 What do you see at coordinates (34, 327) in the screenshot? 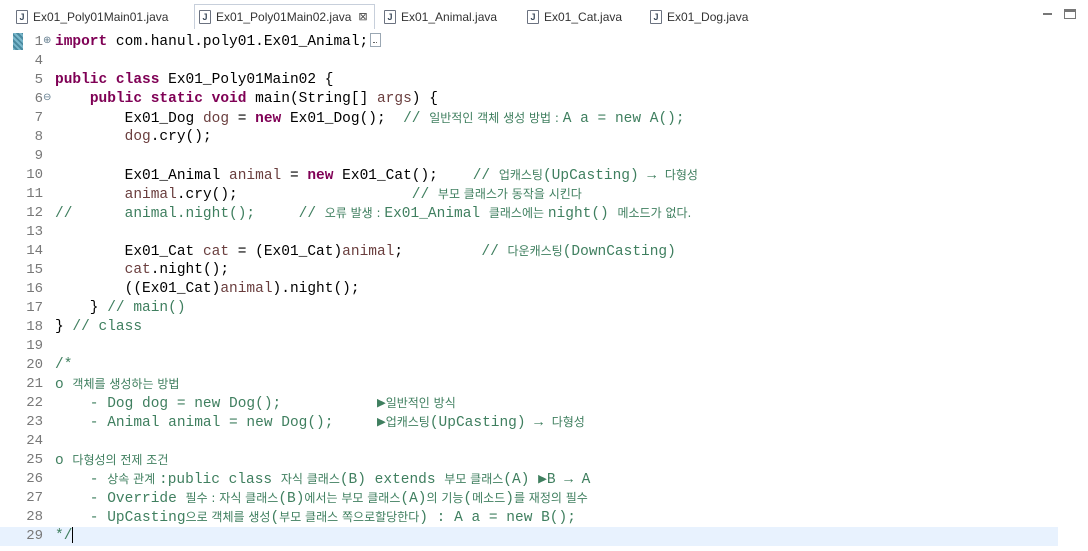
I see `line-number: 18` at bounding box center [34, 327].